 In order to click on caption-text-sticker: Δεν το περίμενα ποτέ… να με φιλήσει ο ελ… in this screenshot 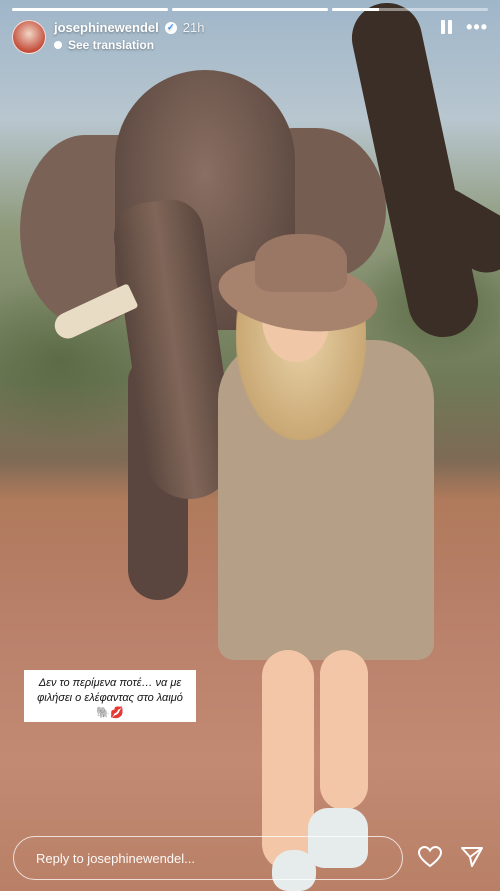, I will do `click(110, 696)`.